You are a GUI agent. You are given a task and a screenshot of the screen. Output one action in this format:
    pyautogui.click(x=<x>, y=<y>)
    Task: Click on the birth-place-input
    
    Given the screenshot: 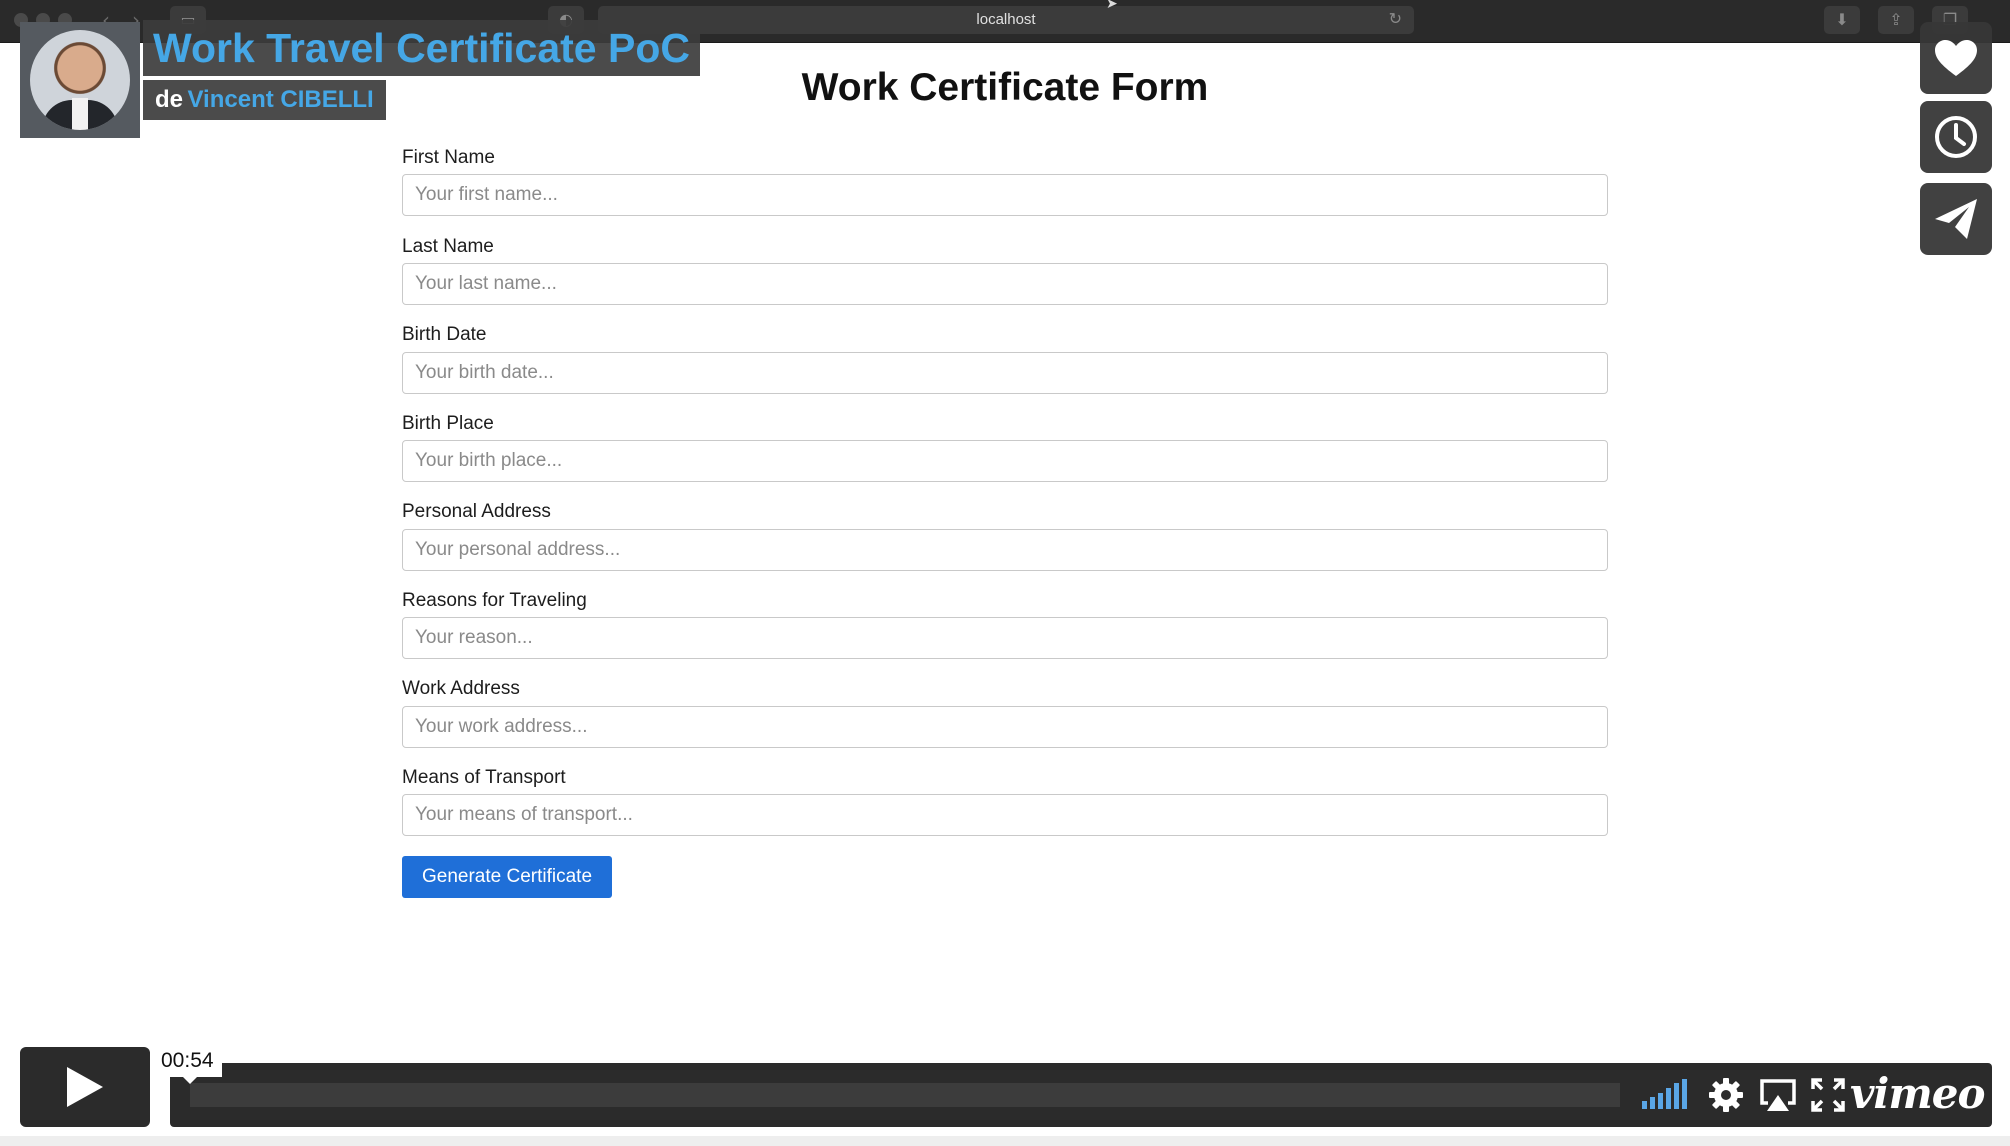 What is the action you would take?
    pyautogui.click(x=1005, y=461)
    